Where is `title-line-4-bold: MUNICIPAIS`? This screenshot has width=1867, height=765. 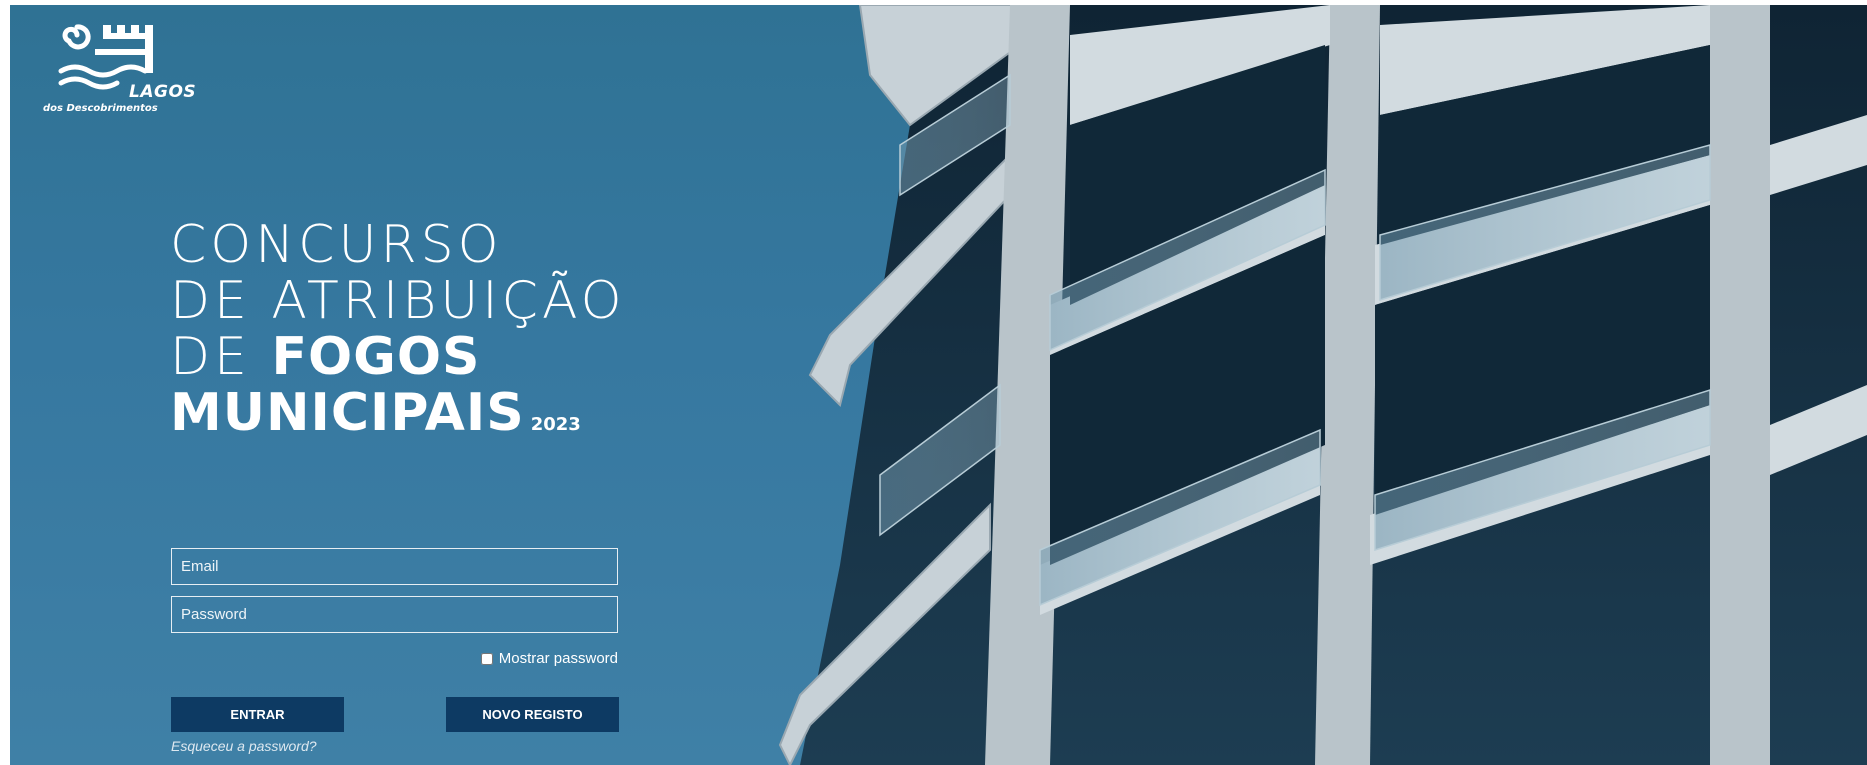 title-line-4-bold: MUNICIPAIS is located at coordinates (347, 413).